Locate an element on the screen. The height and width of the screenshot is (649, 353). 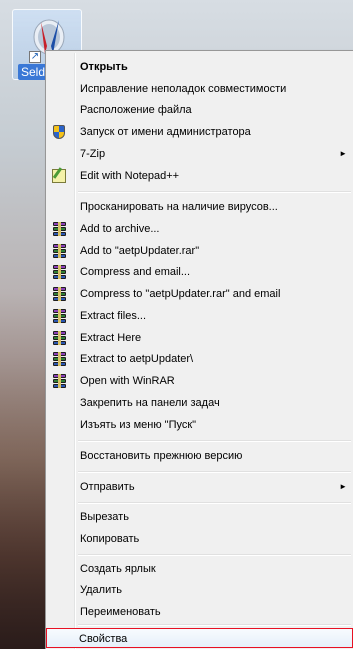
menu-item-extract-to: Extract to aetpUpdater\ is located at coordinates (199, 359).